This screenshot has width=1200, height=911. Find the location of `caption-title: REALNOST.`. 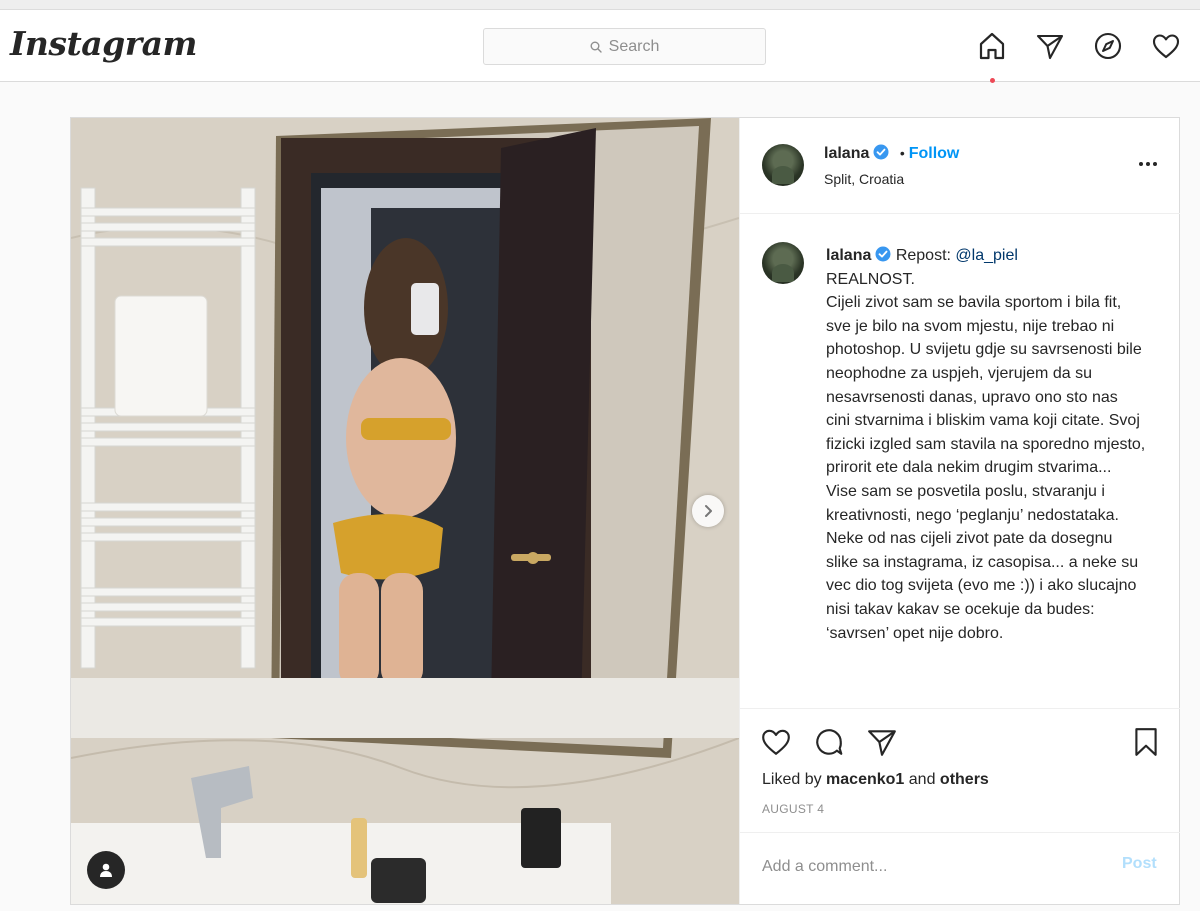

caption-title: REALNOST. is located at coordinates (870, 279).